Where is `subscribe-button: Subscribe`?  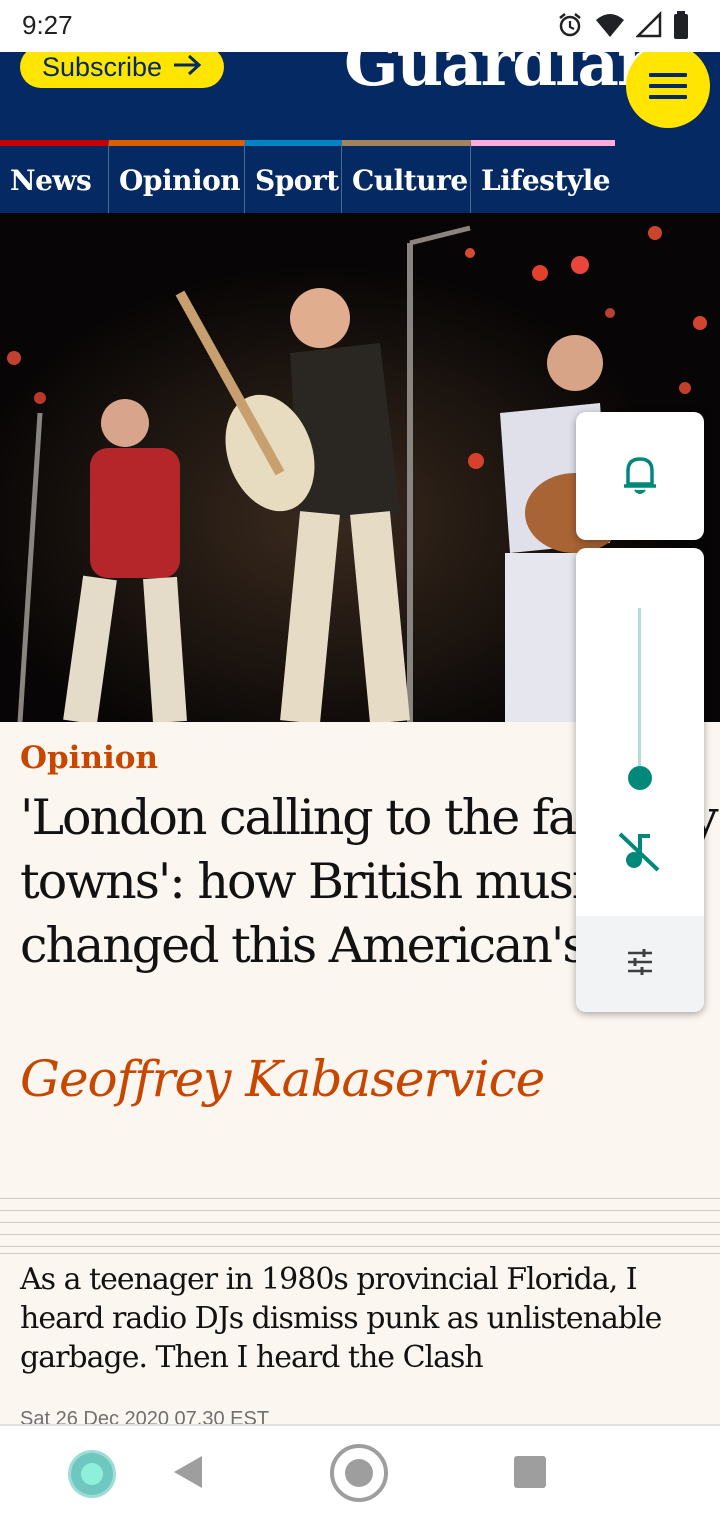
subscribe-button: Subscribe is located at coordinates (122, 70).